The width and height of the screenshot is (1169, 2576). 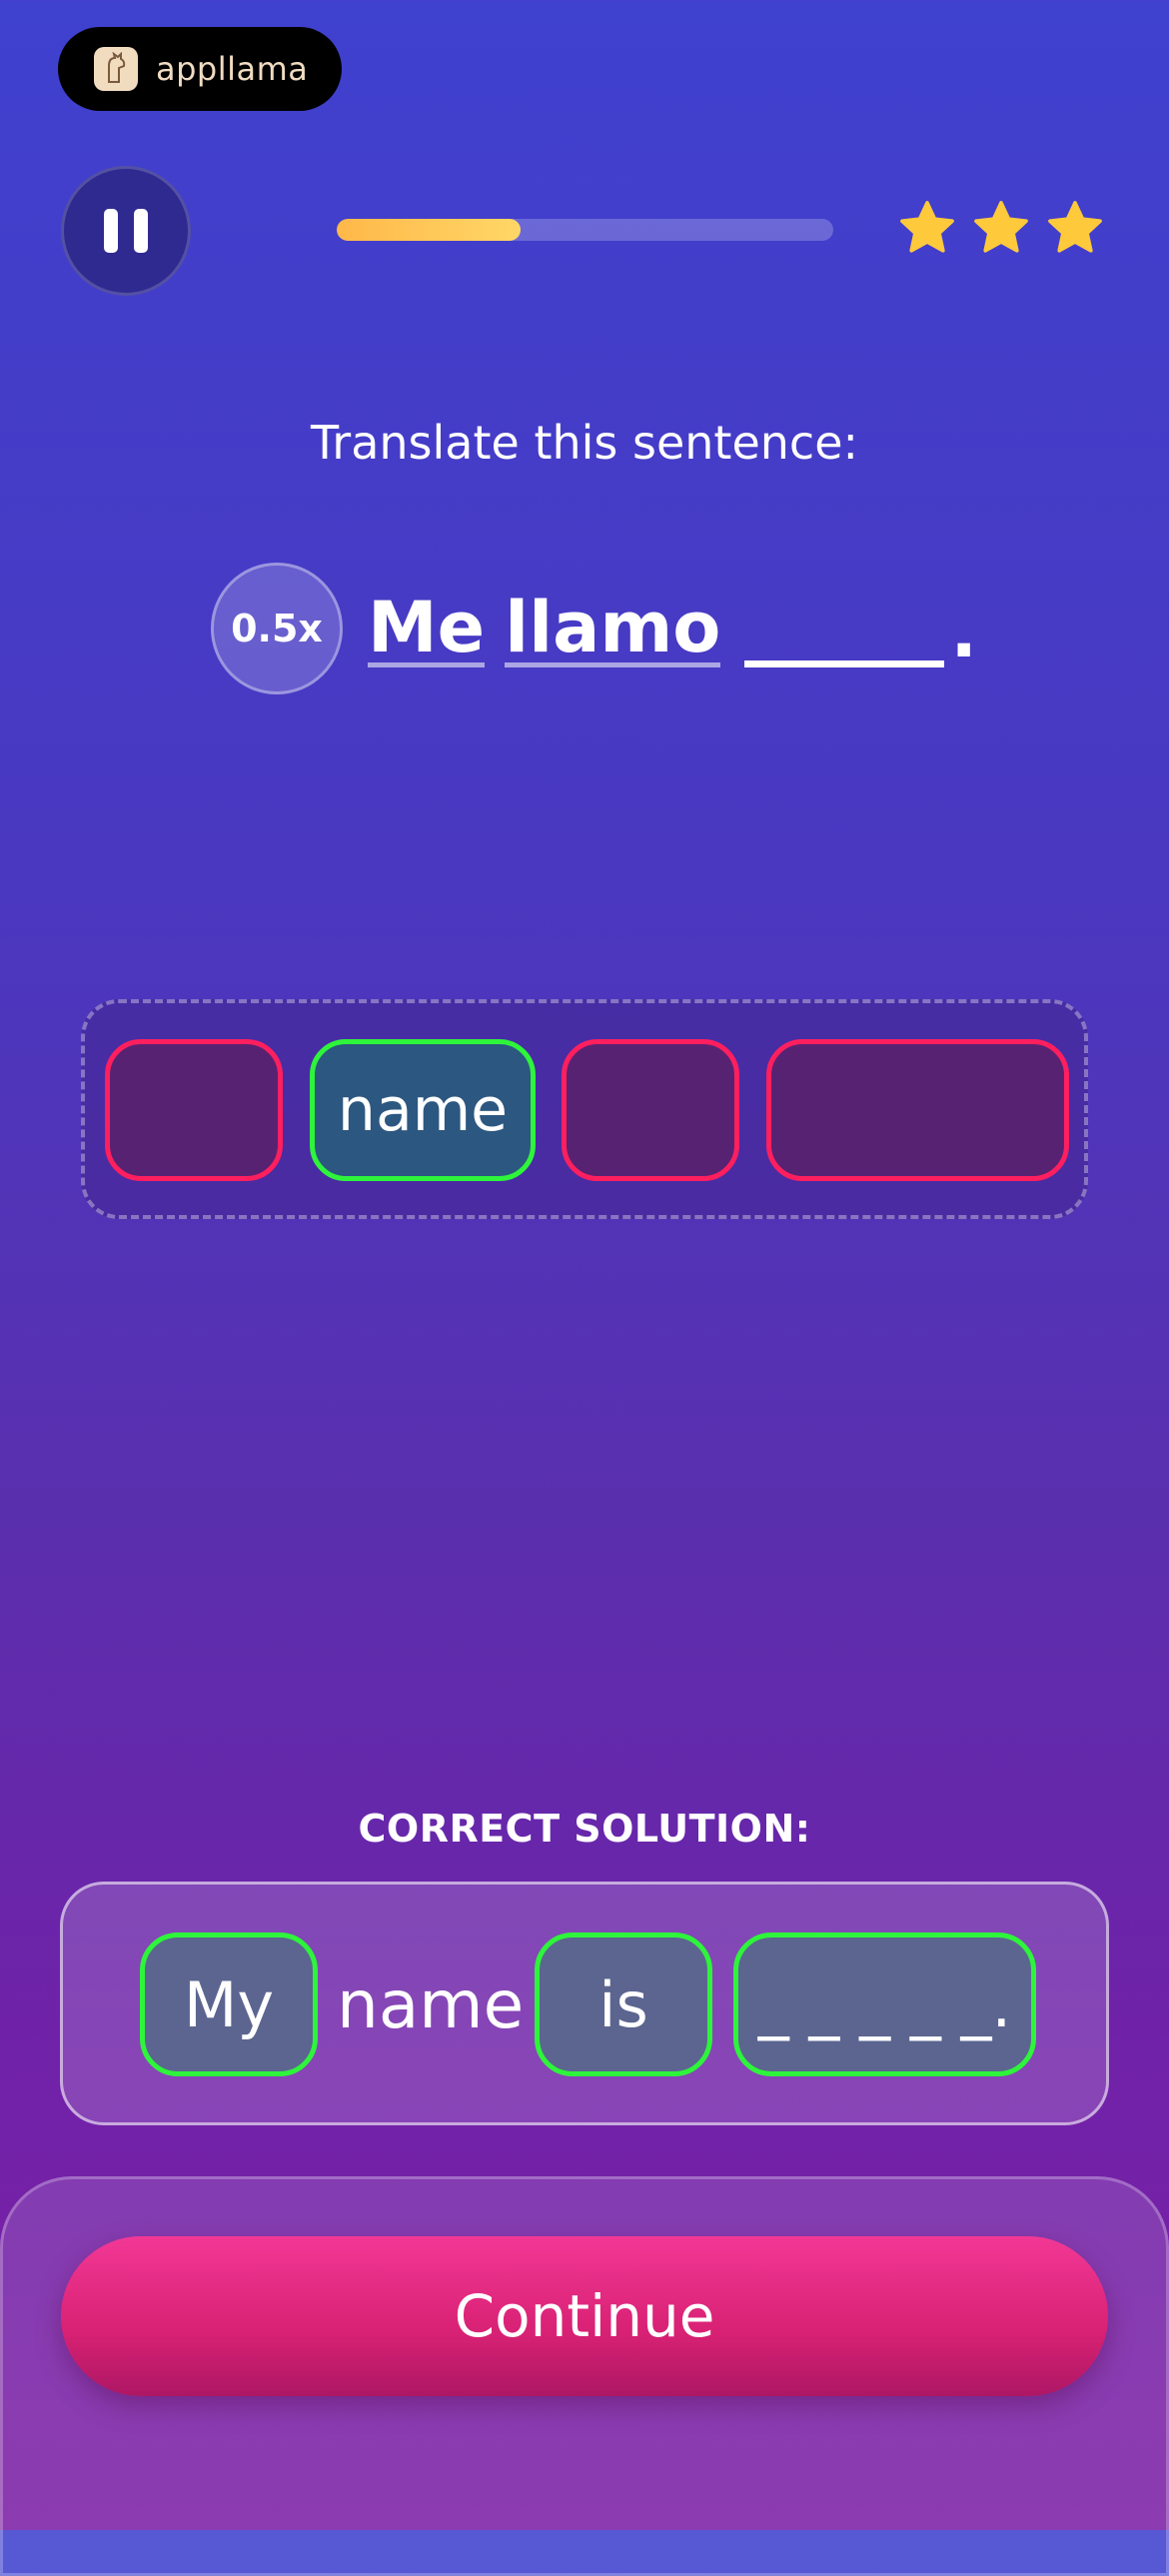 I want to click on answer-slot-correct: name, so click(x=423, y=1110).